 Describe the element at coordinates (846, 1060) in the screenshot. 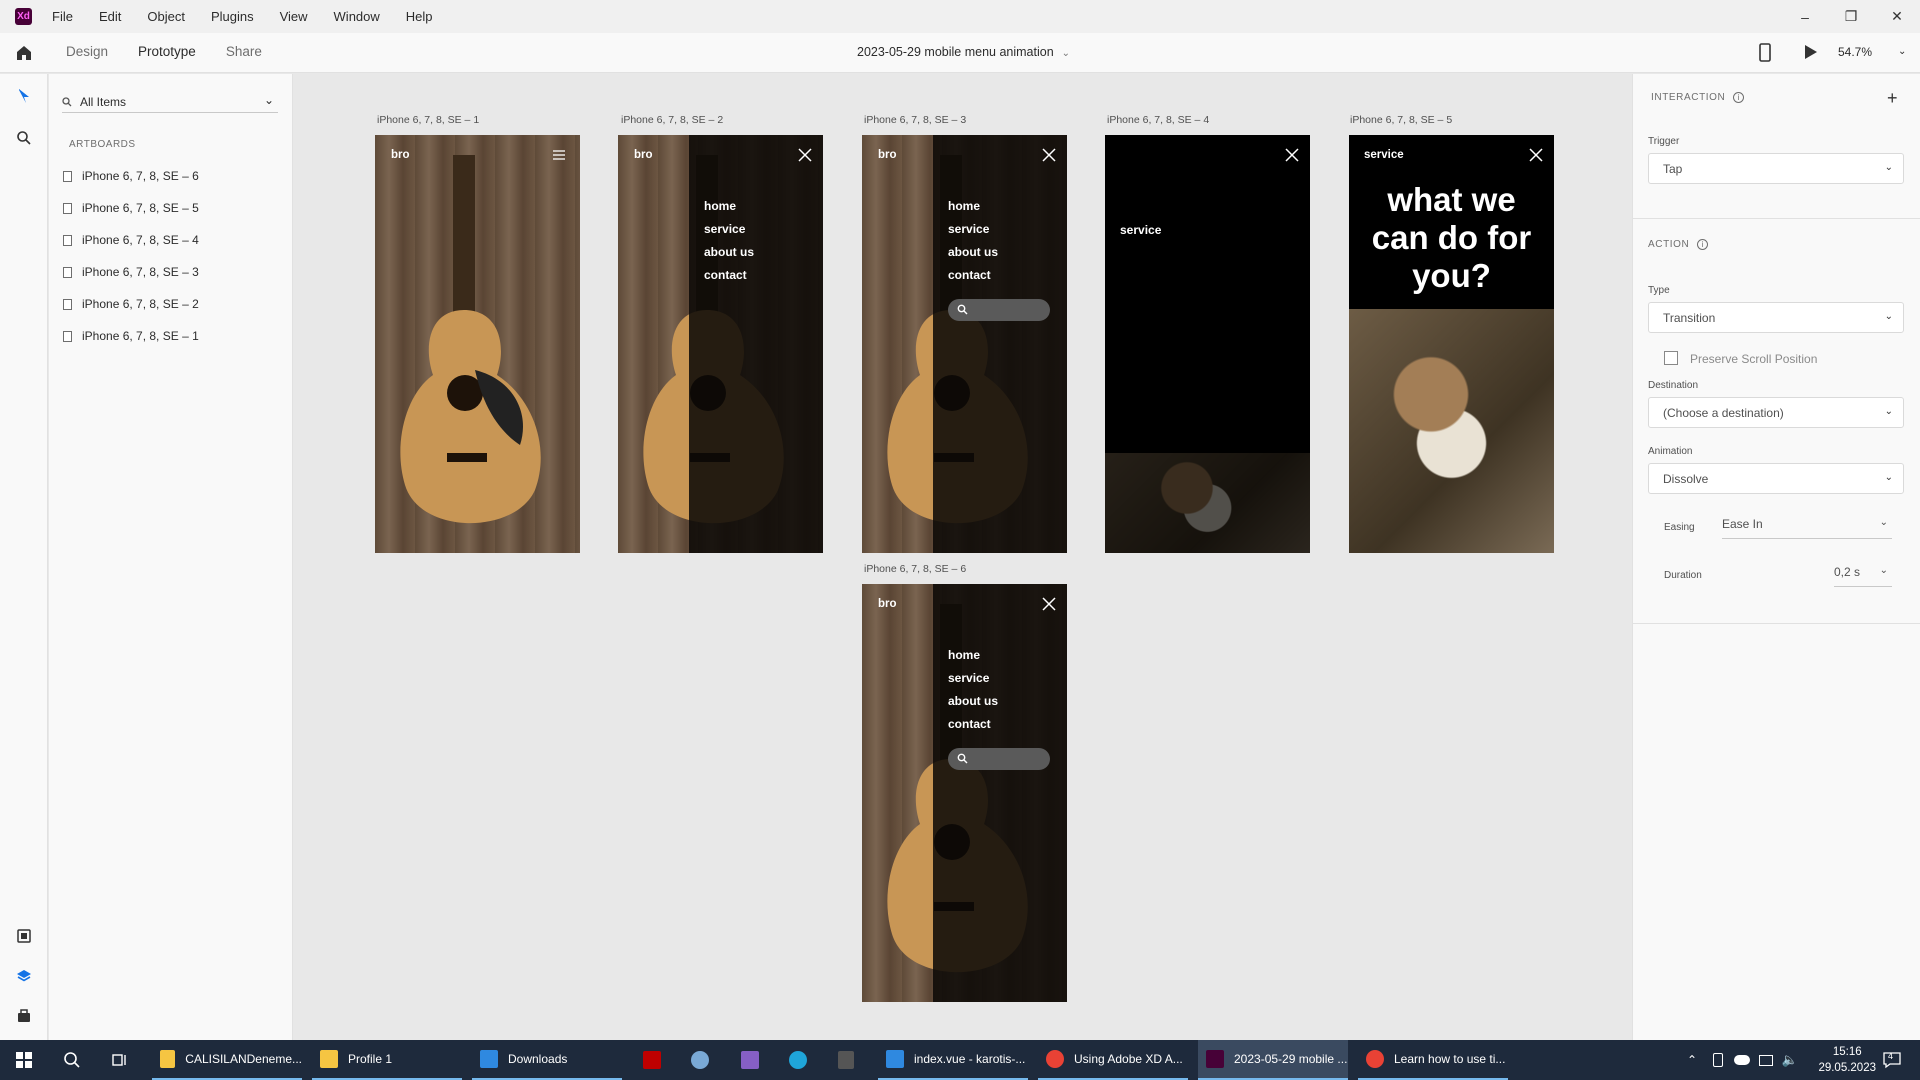

I see `calculator-icon` at that location.